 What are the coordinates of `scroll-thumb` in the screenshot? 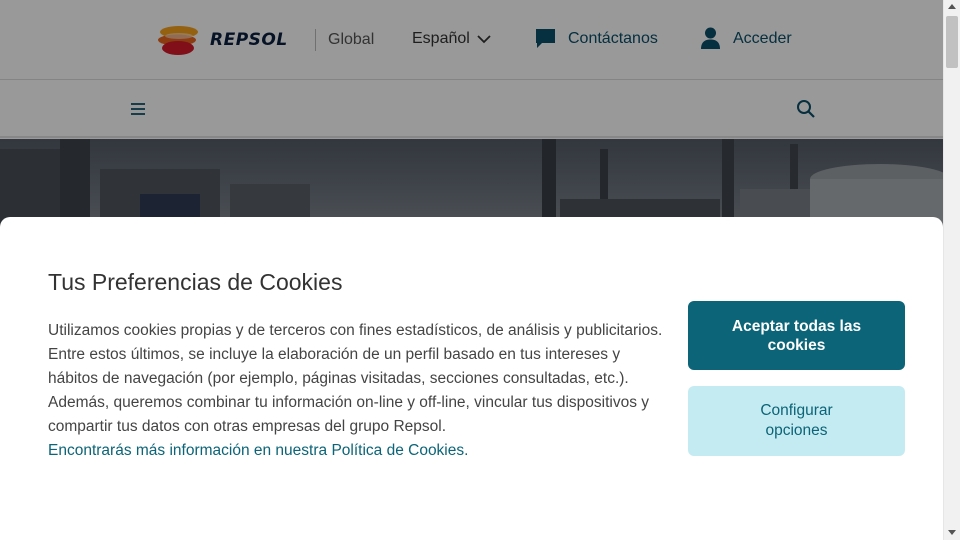 It's located at (952, 42).